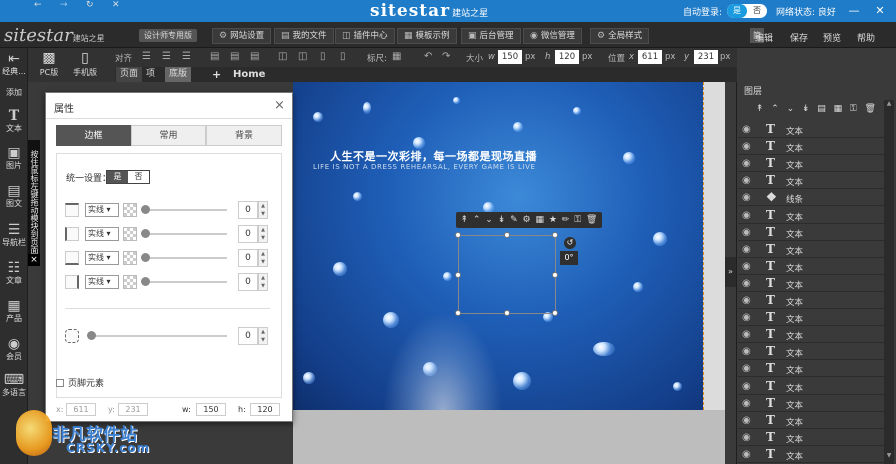 The image size is (896, 464). Describe the element at coordinates (279, 105) in the screenshot. I see `panel-close-icon: ×` at that location.